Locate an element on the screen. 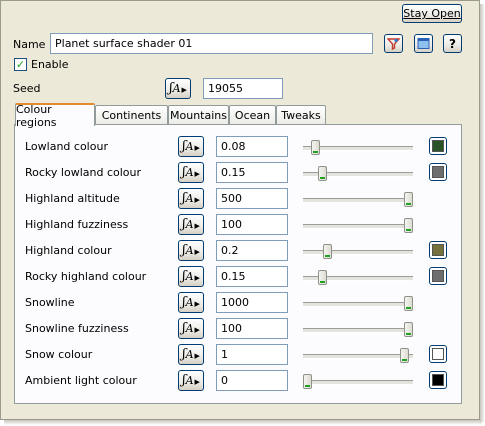 The image size is (485, 426). highland-fuzziness-function-button: ʃA▶ is located at coordinates (191, 224).